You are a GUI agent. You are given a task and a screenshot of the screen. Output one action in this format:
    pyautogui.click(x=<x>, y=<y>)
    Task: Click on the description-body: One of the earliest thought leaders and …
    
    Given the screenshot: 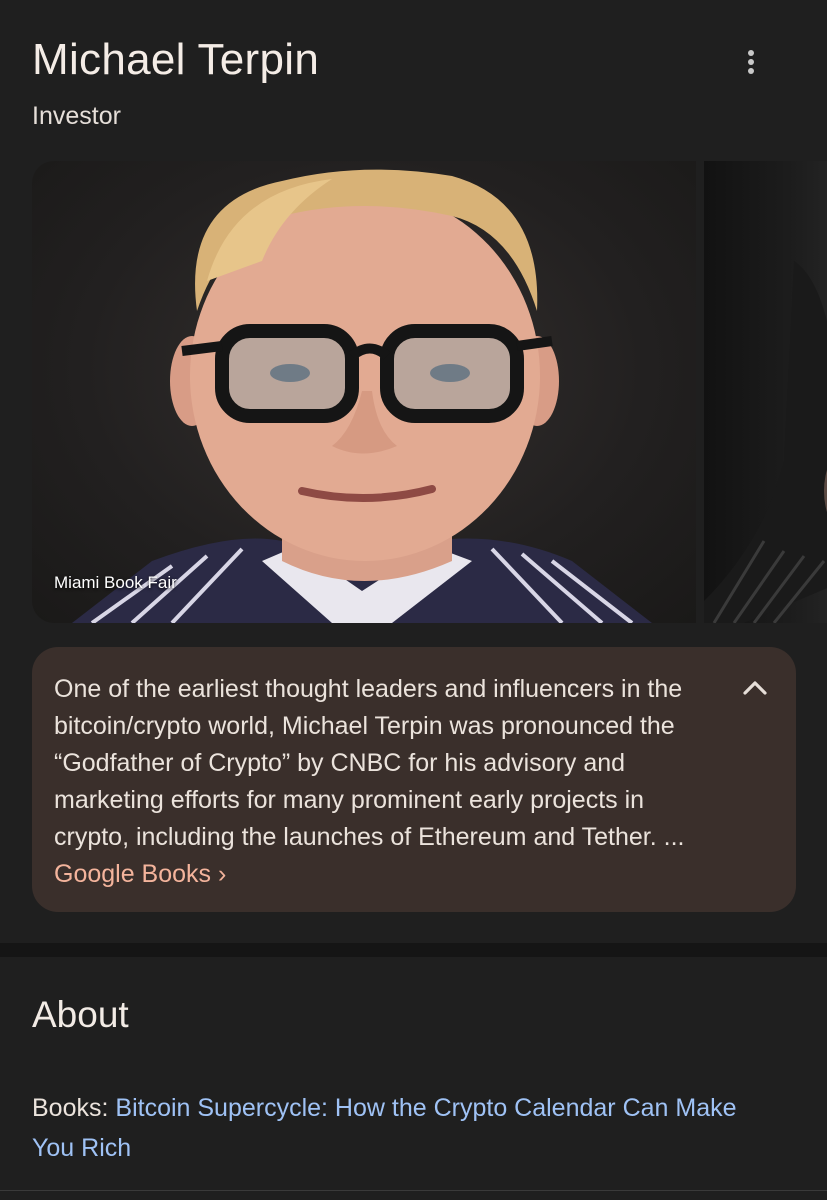 What is the action you would take?
    pyautogui.click(x=369, y=763)
    